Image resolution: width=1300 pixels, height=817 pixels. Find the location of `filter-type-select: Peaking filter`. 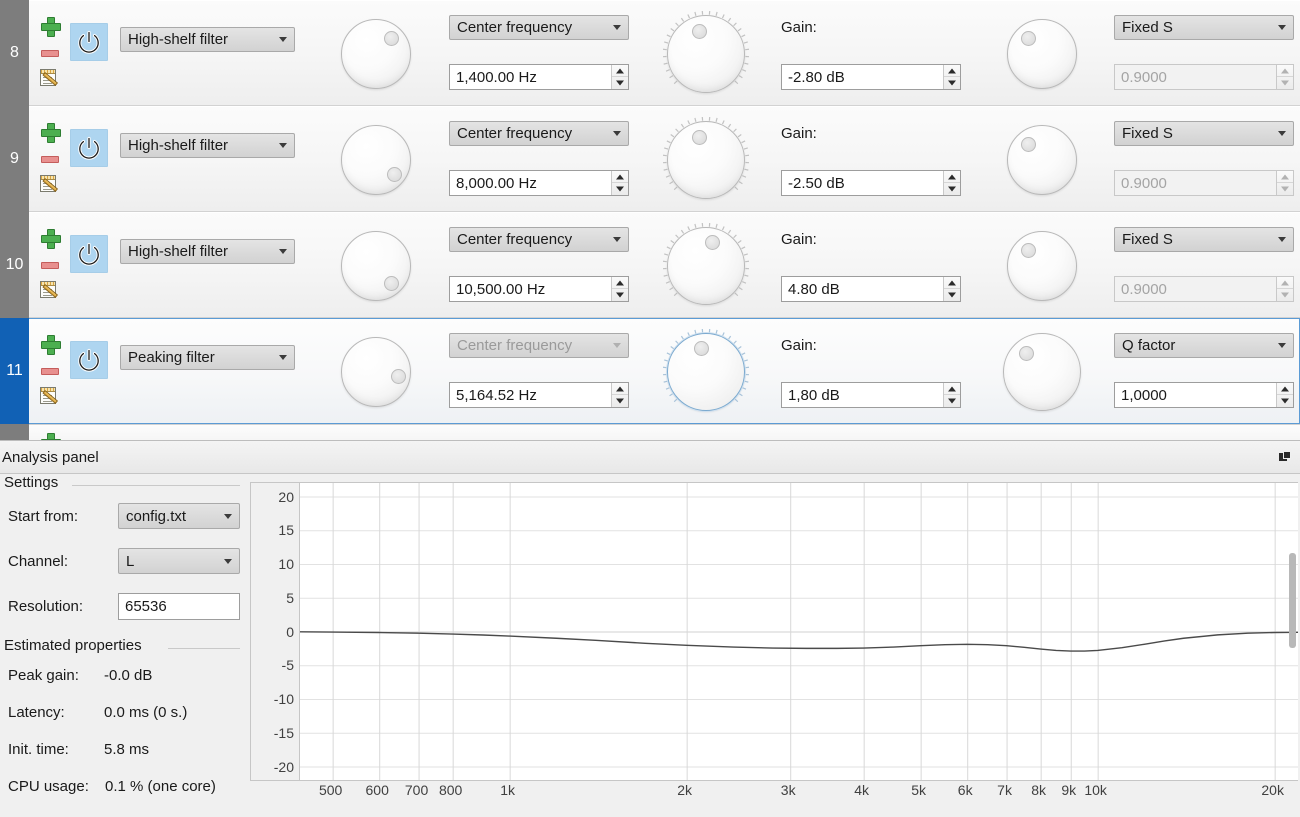

filter-type-select: Peaking filter is located at coordinates (207, 357).